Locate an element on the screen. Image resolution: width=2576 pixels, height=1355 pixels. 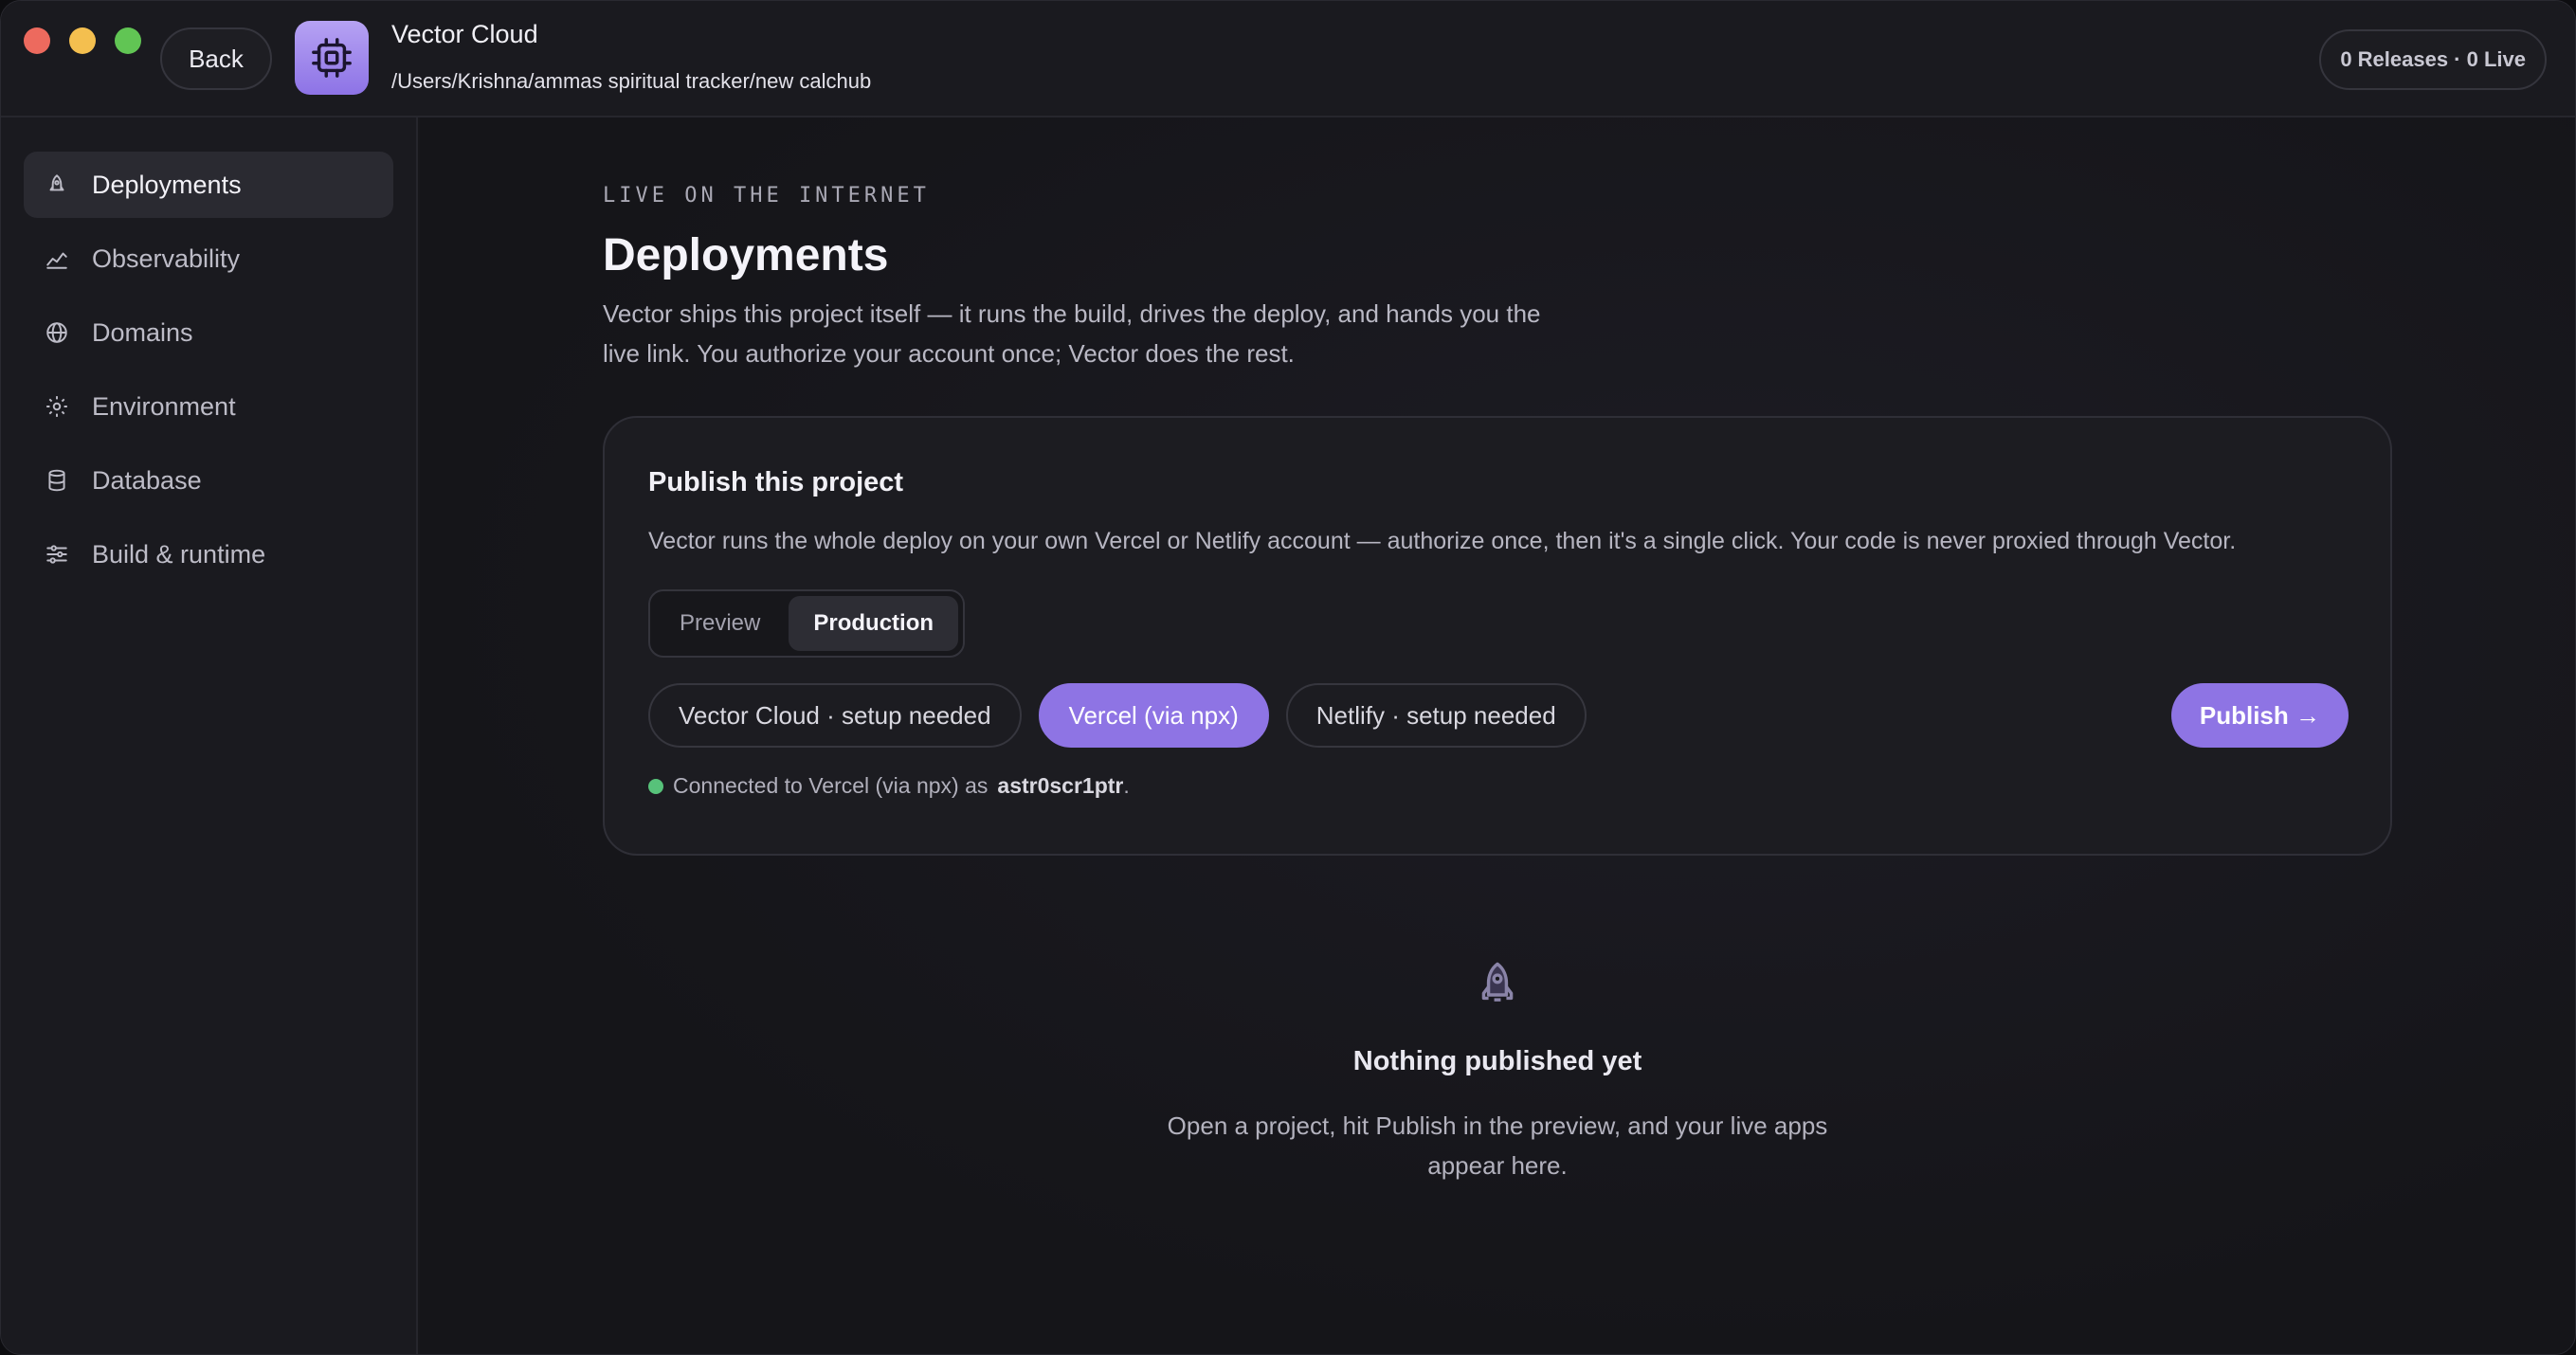
chart-icon is located at coordinates (57, 258).